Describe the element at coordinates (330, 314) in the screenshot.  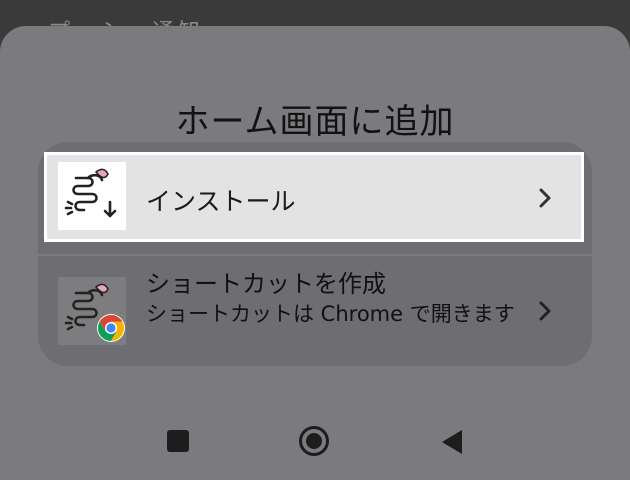
I see `create-shortcut-description: ショートカットは Chrome で開きます` at that location.